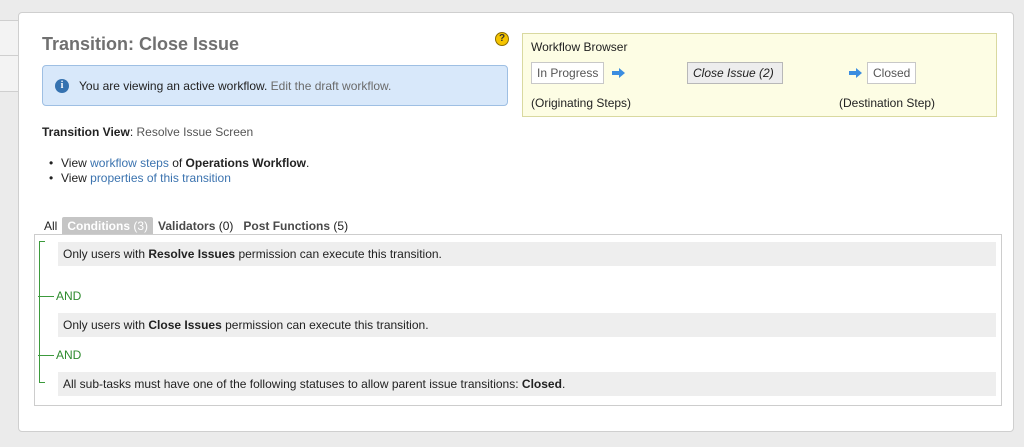 This screenshot has height=447, width=1024. What do you see at coordinates (129, 163) in the screenshot?
I see `workflow-steps-link: workflow steps` at bounding box center [129, 163].